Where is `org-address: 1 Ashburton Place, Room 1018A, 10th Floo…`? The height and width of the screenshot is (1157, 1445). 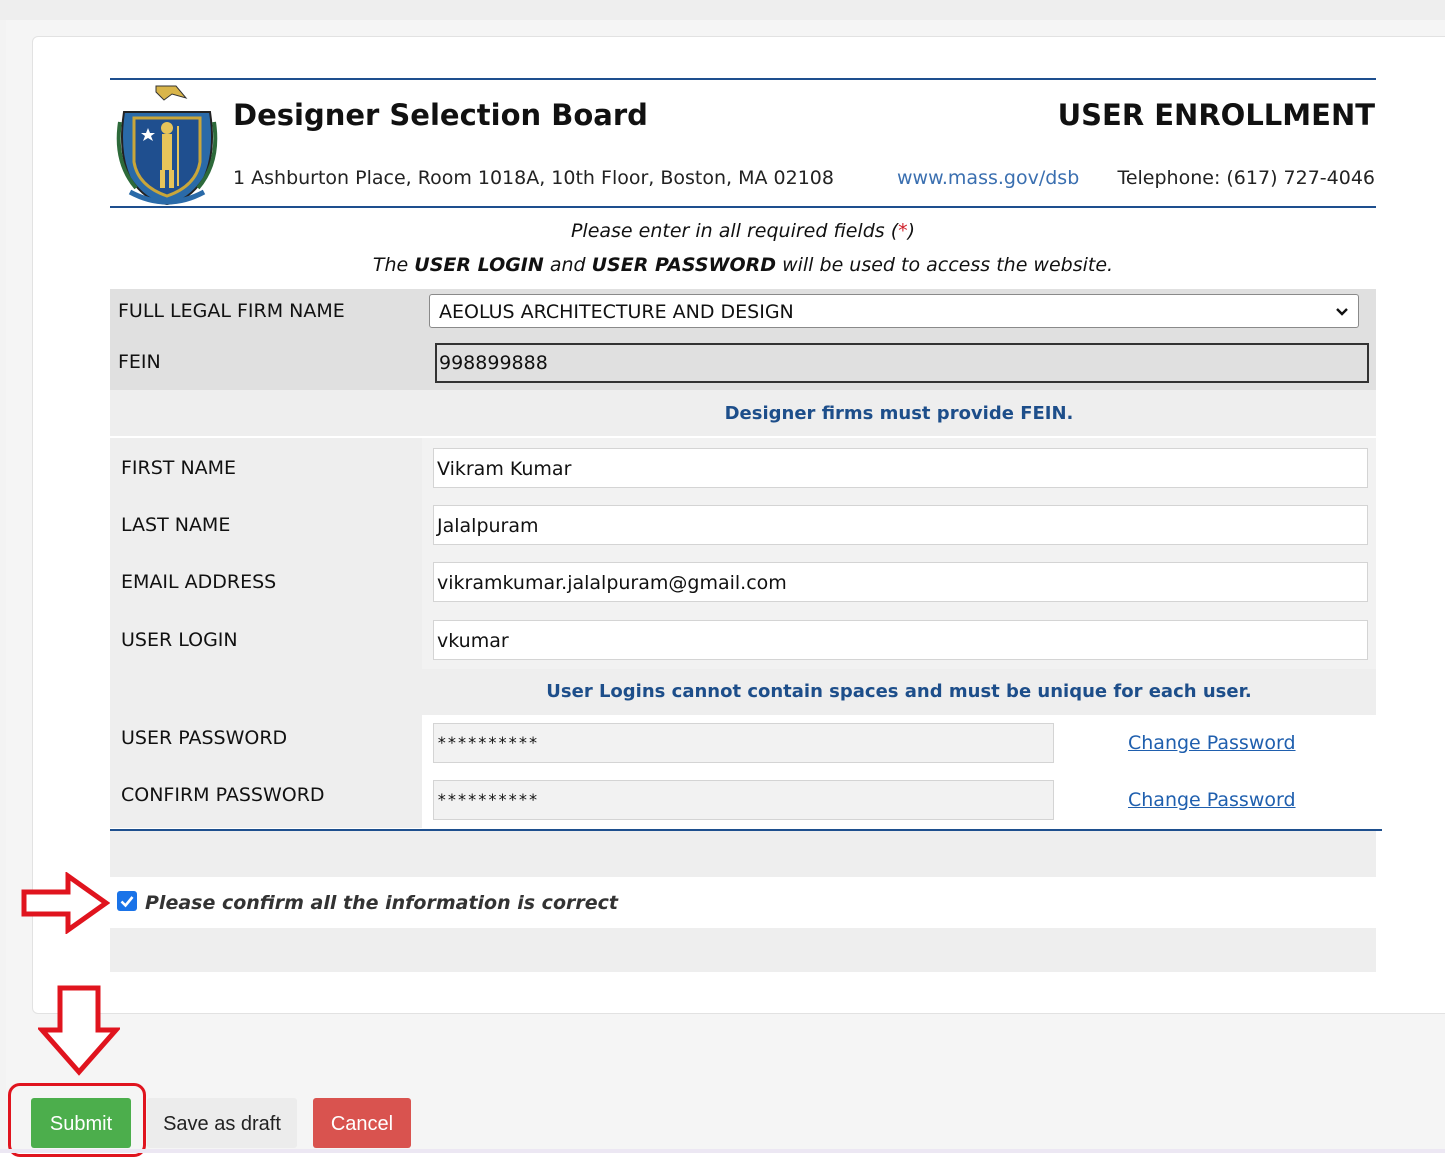 org-address: 1 Ashburton Place, Room 1018A, 10th Floo… is located at coordinates (533, 178).